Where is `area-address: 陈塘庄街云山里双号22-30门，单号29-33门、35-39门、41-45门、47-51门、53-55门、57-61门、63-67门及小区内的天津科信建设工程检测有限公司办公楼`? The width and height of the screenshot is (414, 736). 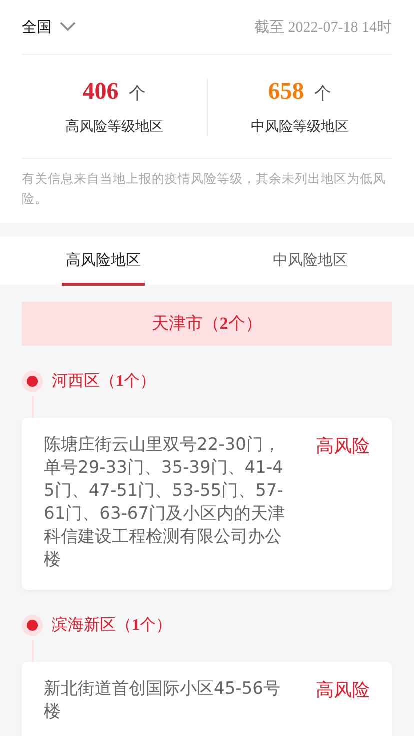
area-address: 陈塘庄街云山里双号22-30门，单号29-33门、35-39门、41-45门、47-51门、53-55门、57-61门、63-67门及小区内的天津科信建设工程检测有限公司办公楼 is located at coordinates (165, 503).